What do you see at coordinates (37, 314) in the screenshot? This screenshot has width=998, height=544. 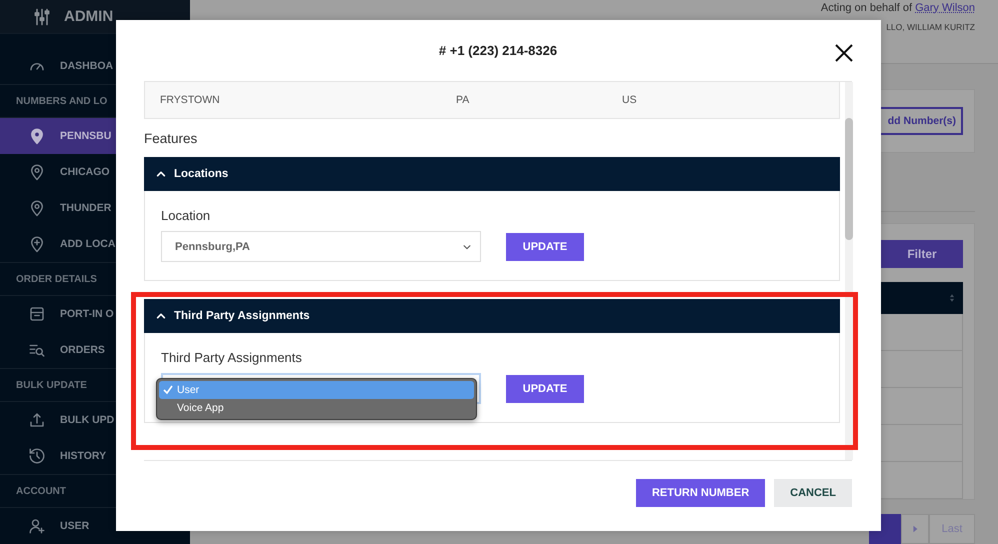 I see `inbox-icon` at bounding box center [37, 314].